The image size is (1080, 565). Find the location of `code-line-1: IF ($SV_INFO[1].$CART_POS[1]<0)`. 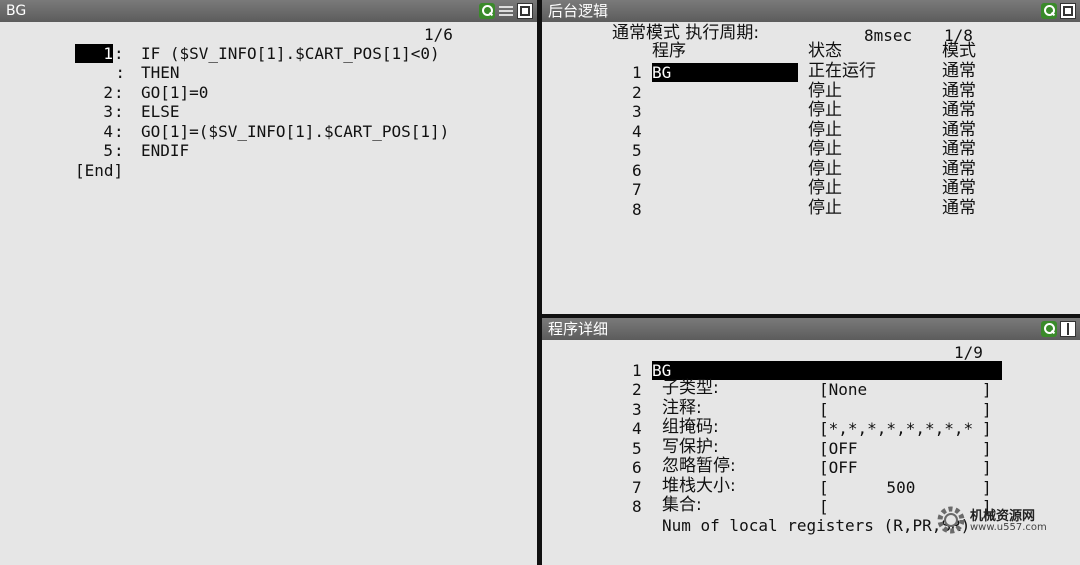

code-line-1: IF ($SV_INFO[1].$CART_POS[1]<0) is located at coordinates (290, 53).